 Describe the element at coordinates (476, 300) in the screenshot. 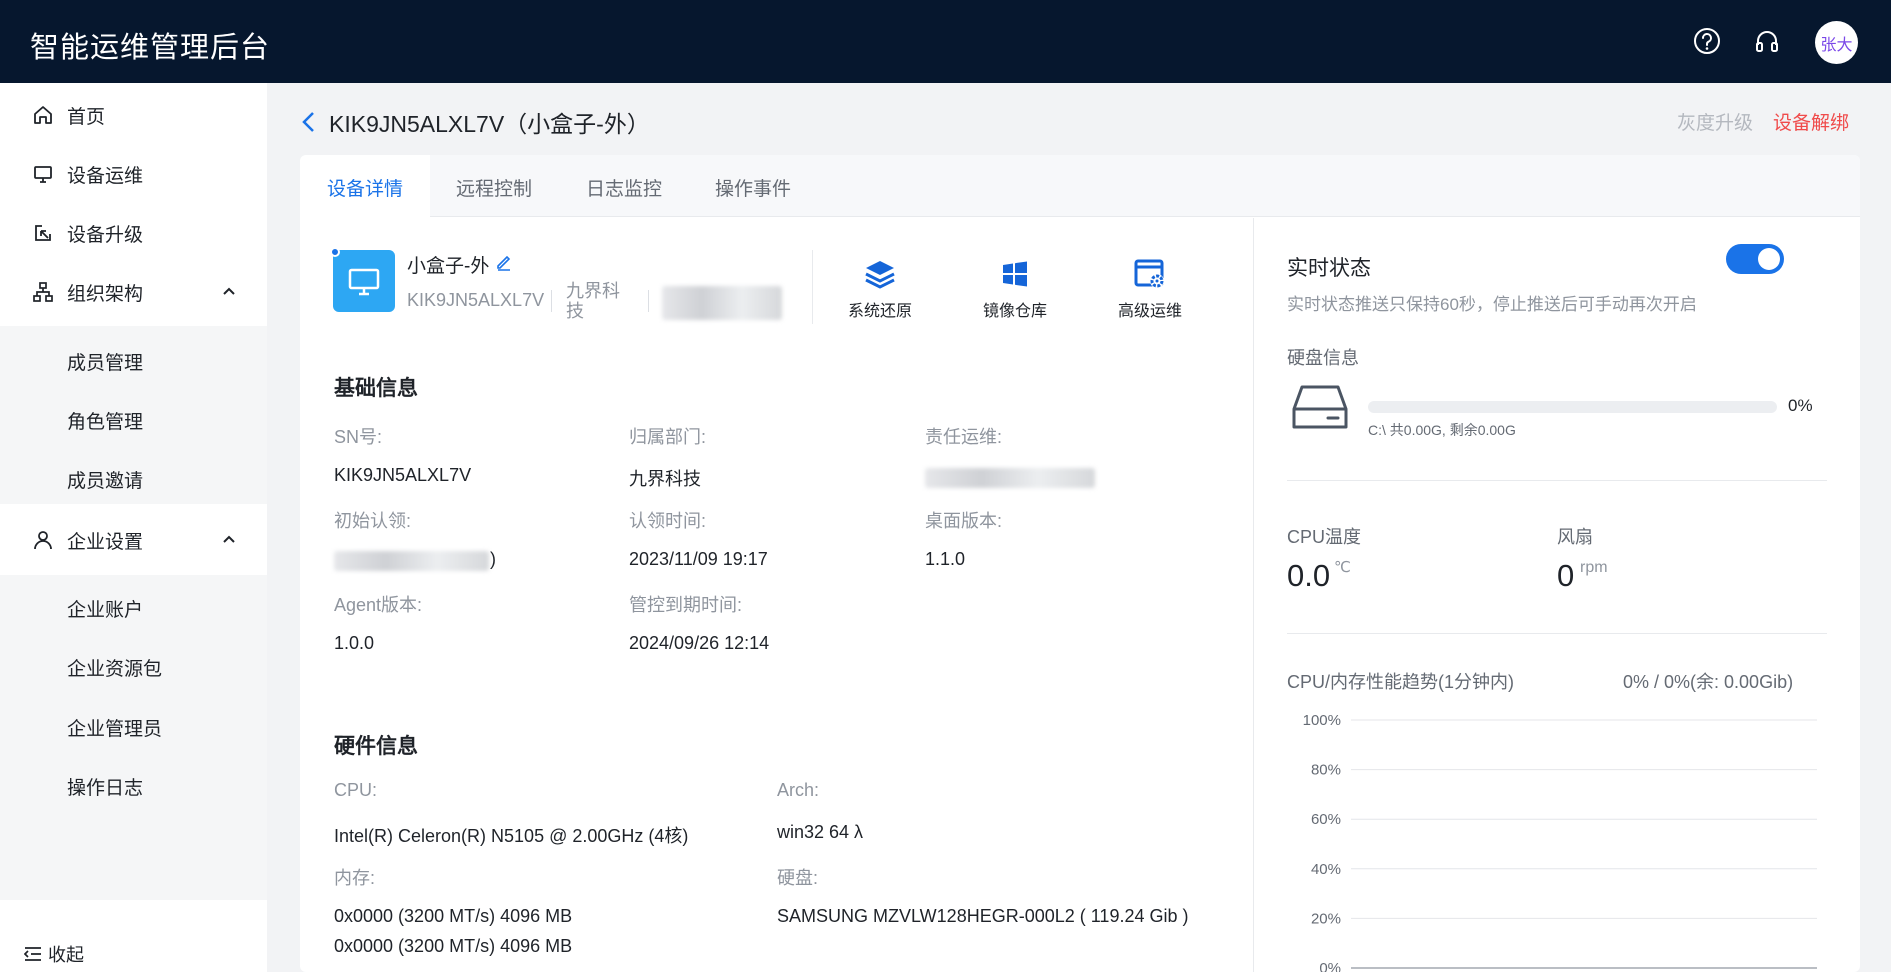

I see `device-sn: KIK9JN5ALXL7V` at that location.